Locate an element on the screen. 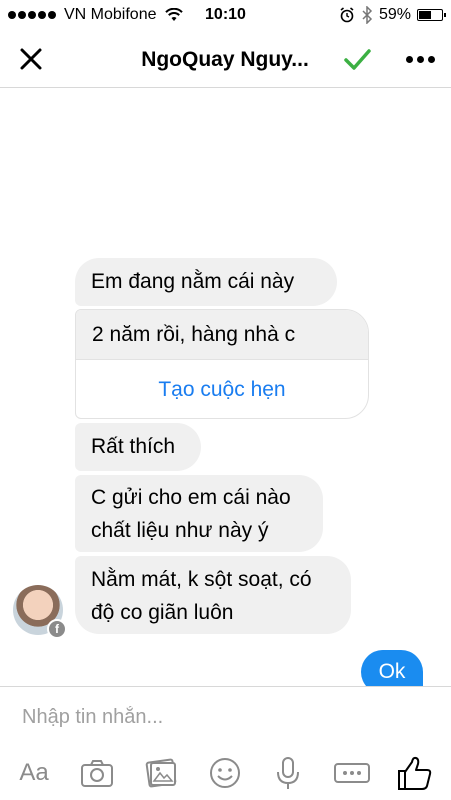 The height and width of the screenshot is (800, 451). avatar: f is located at coordinates (40, 612).